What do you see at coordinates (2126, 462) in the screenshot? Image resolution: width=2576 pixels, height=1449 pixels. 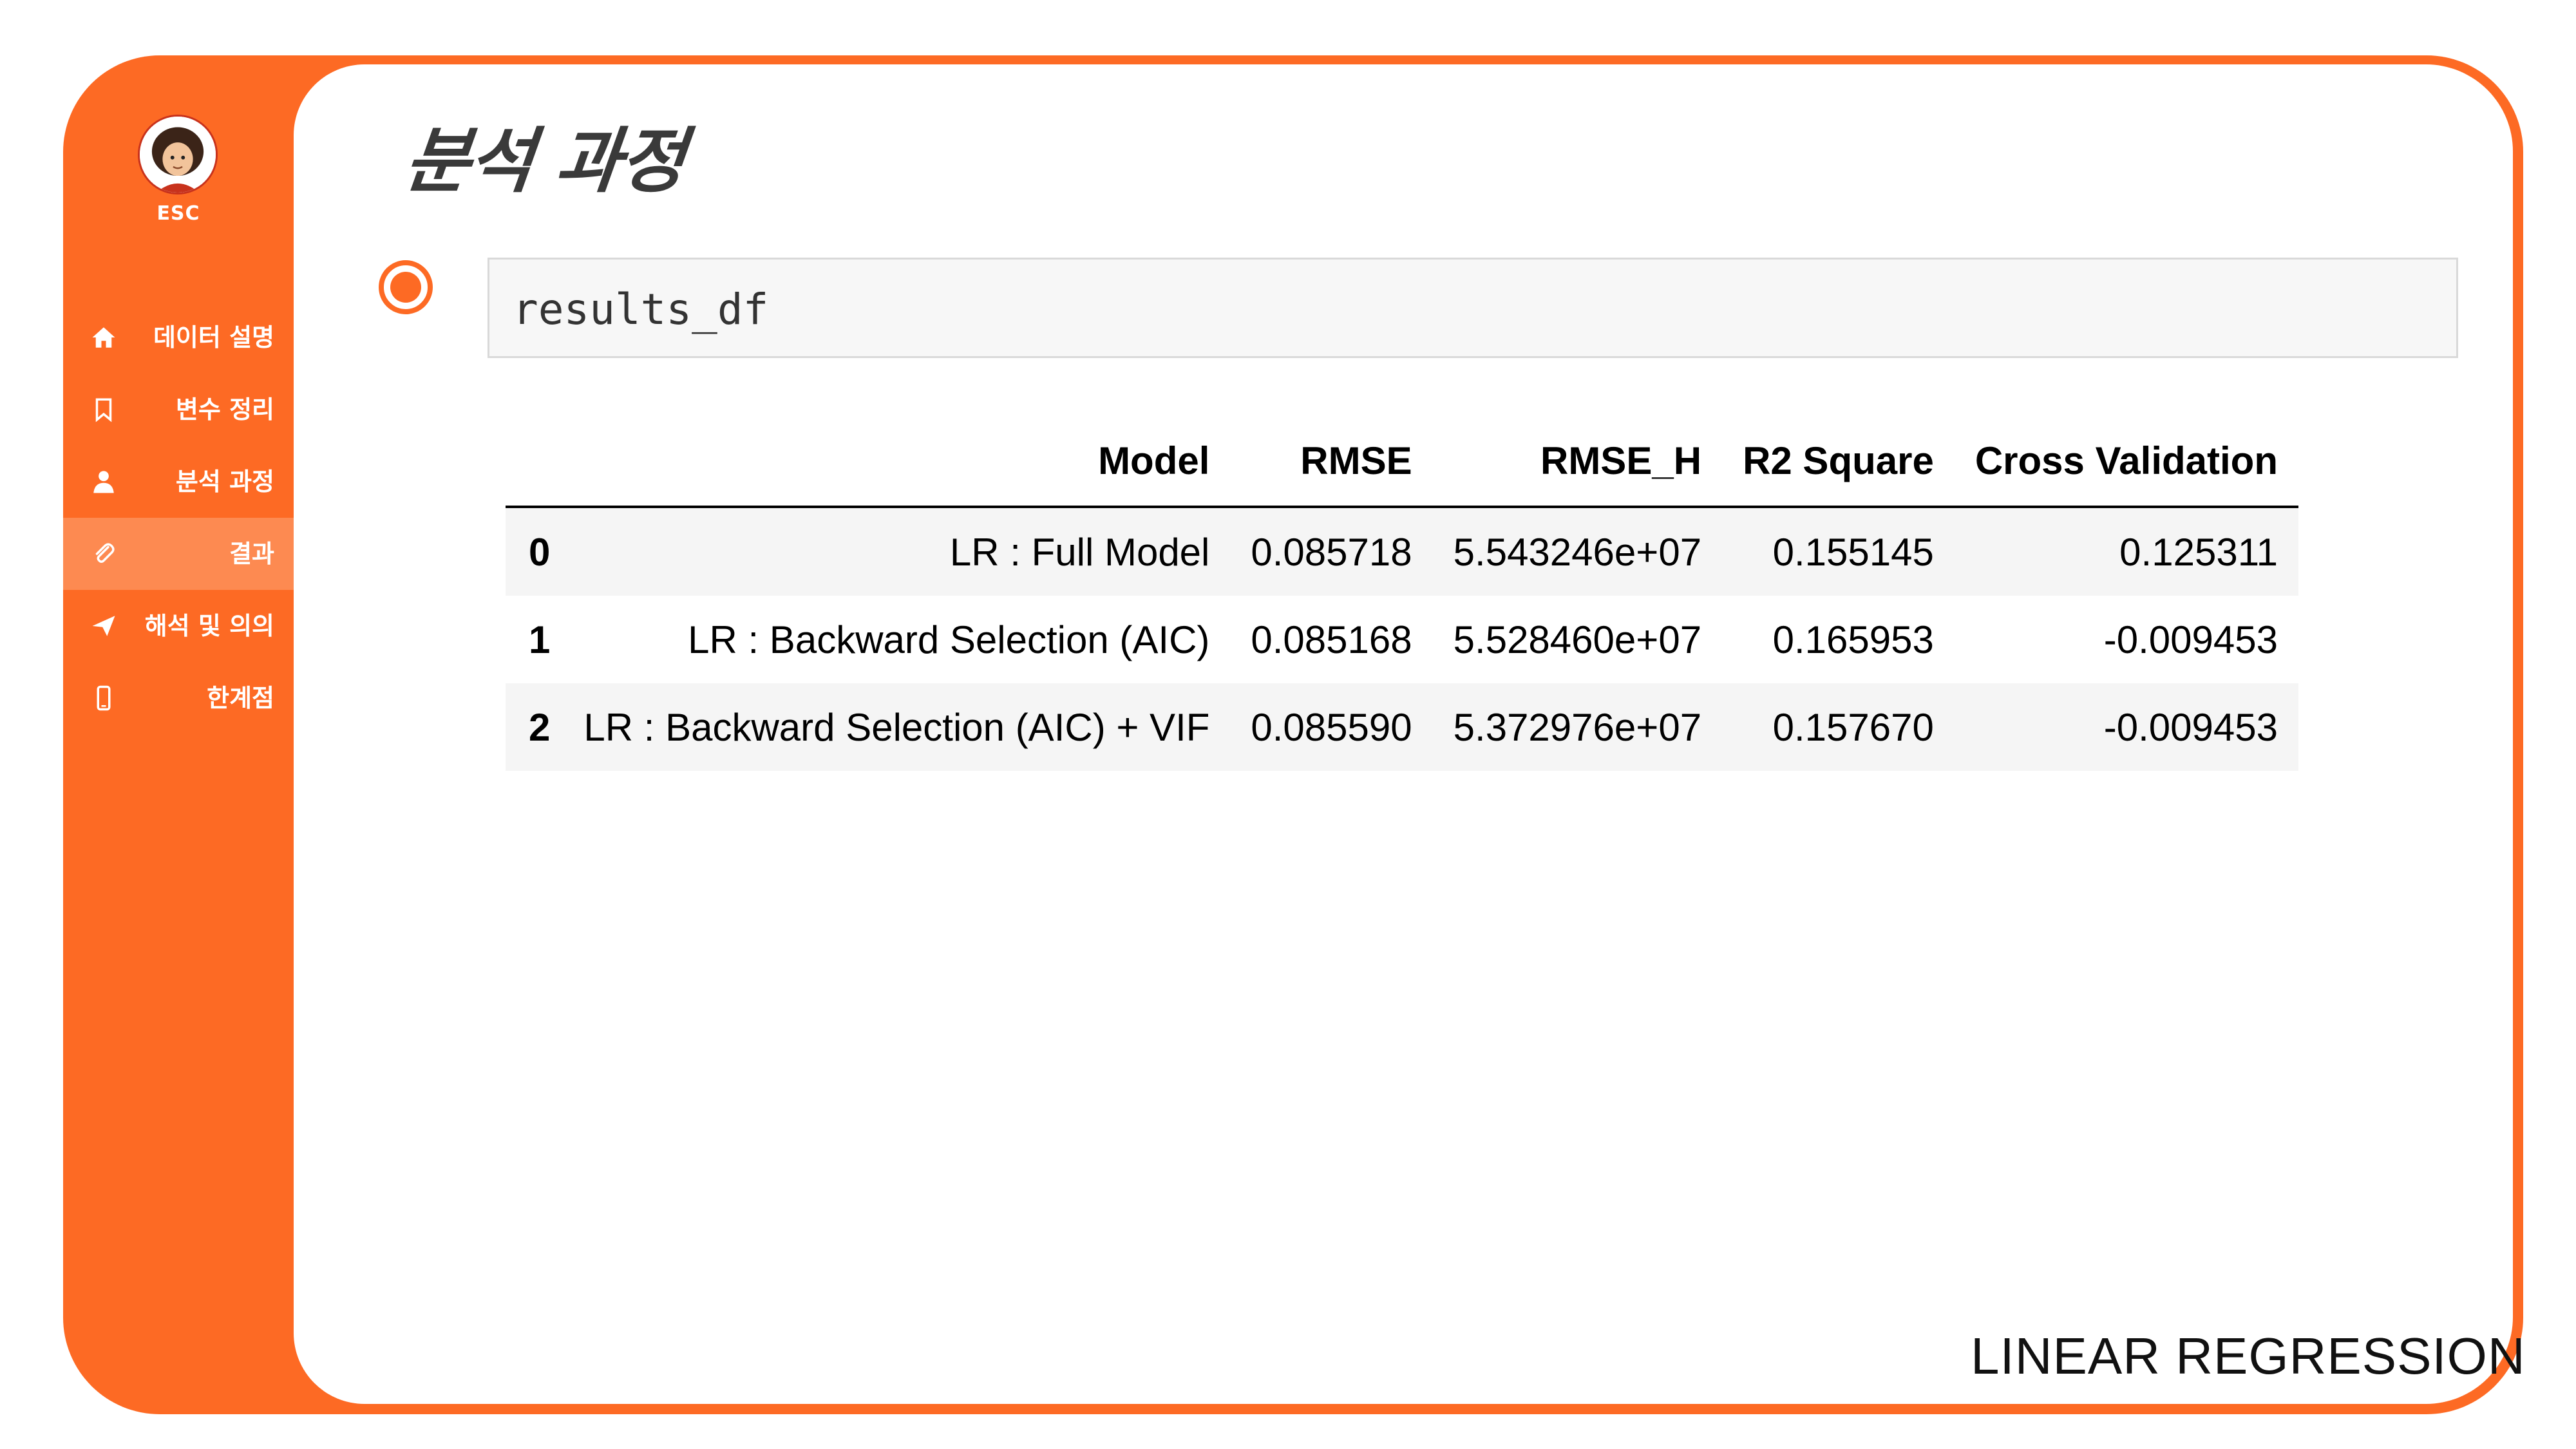 I see `column-header: Cross Validation` at bounding box center [2126, 462].